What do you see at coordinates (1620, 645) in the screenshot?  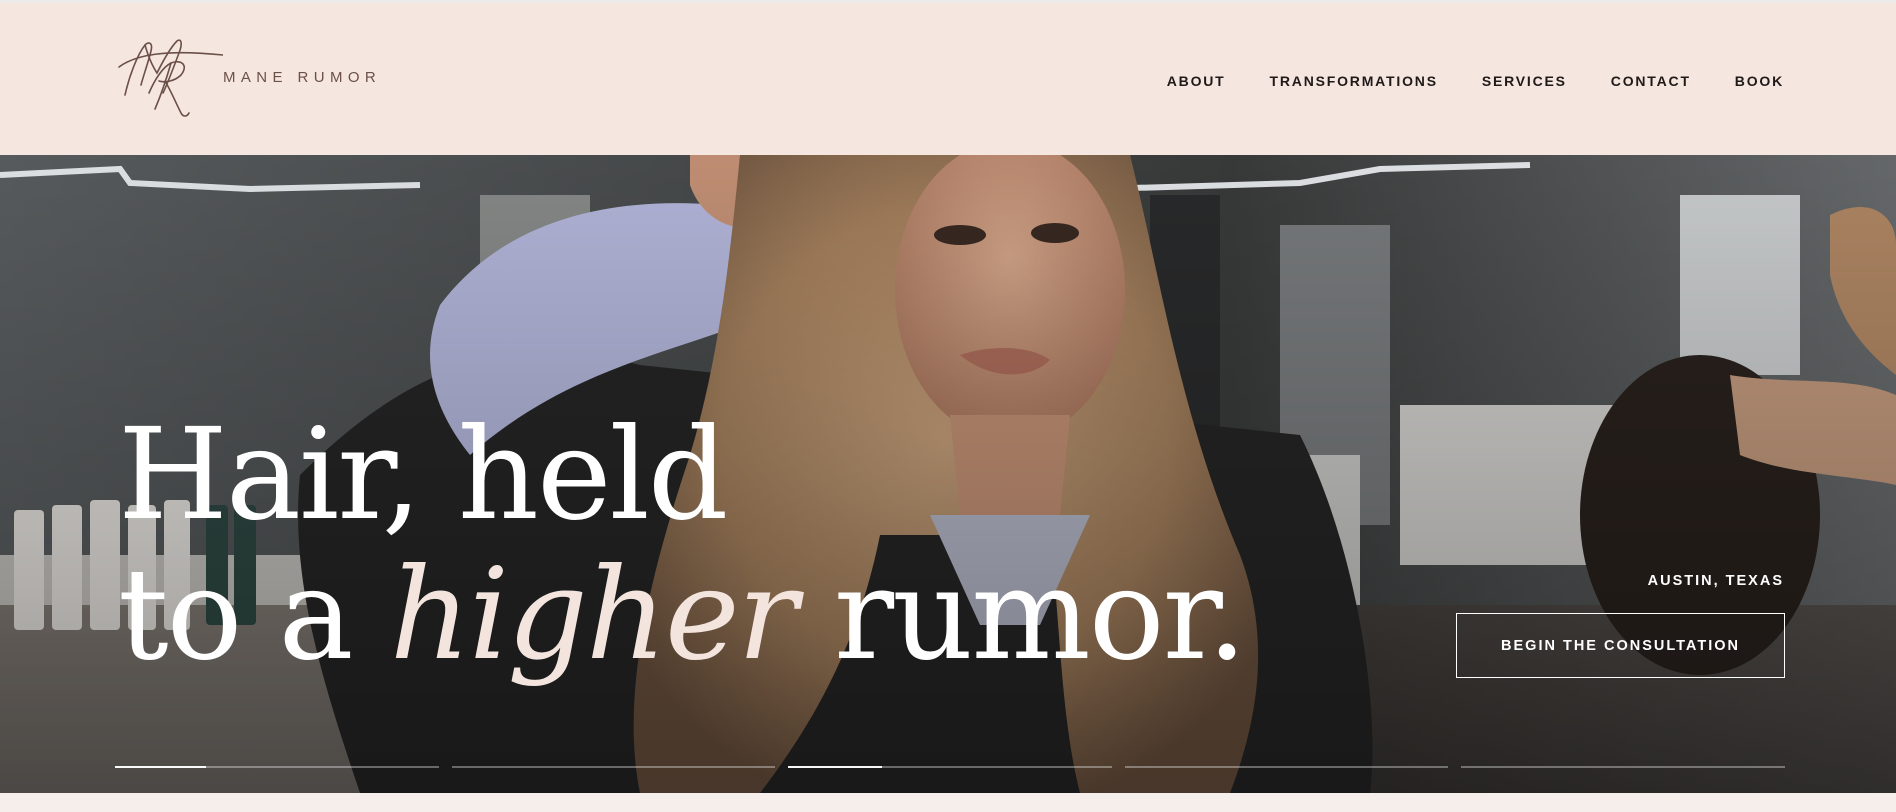 I see `begin-consultation-button: BEGIN THE CONSULTATION` at bounding box center [1620, 645].